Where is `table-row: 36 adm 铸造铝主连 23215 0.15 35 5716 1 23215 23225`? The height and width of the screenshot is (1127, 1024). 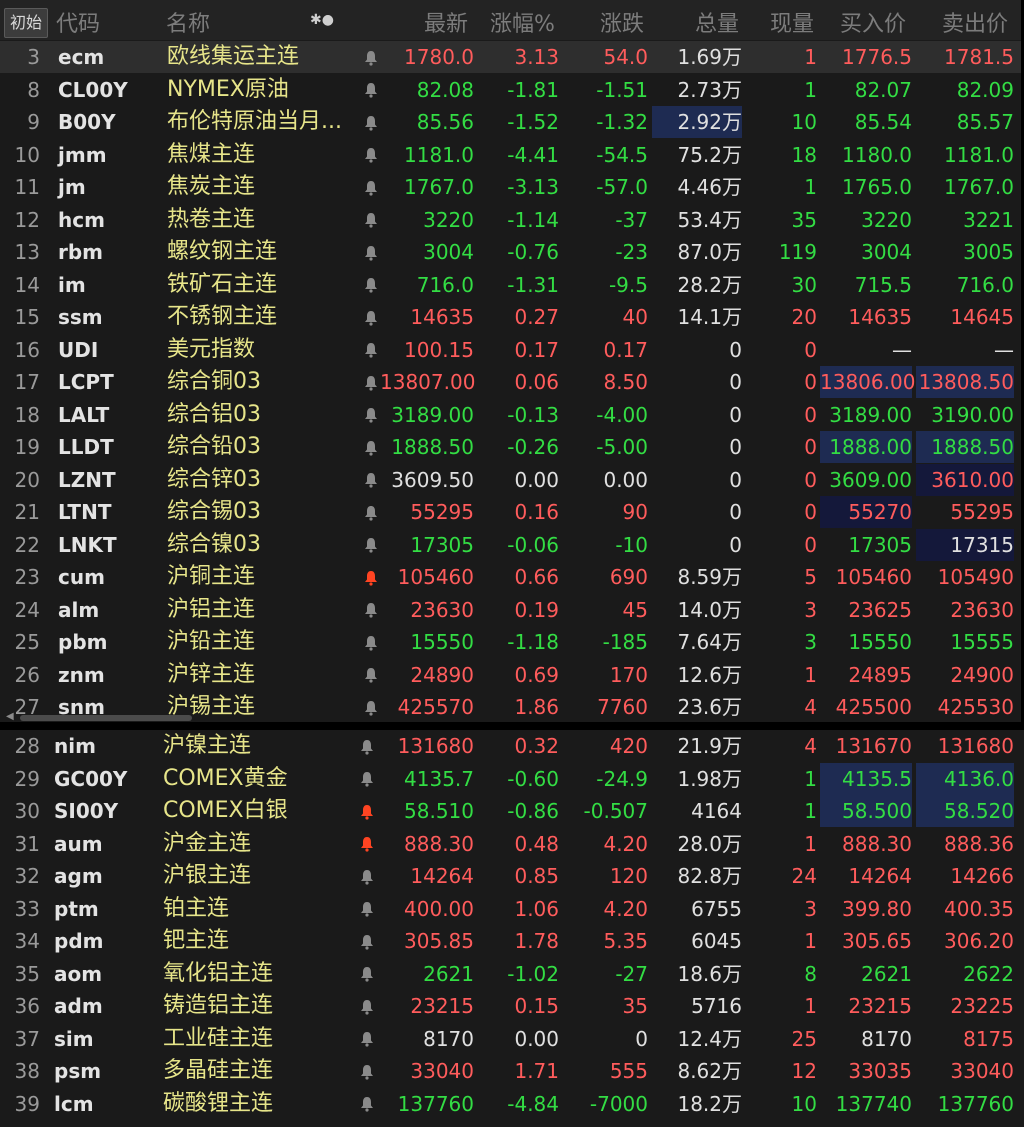 table-row: 36 adm 铸造铝主连 23215 0.15 35 5716 1 23215 23225 is located at coordinates (512, 1006).